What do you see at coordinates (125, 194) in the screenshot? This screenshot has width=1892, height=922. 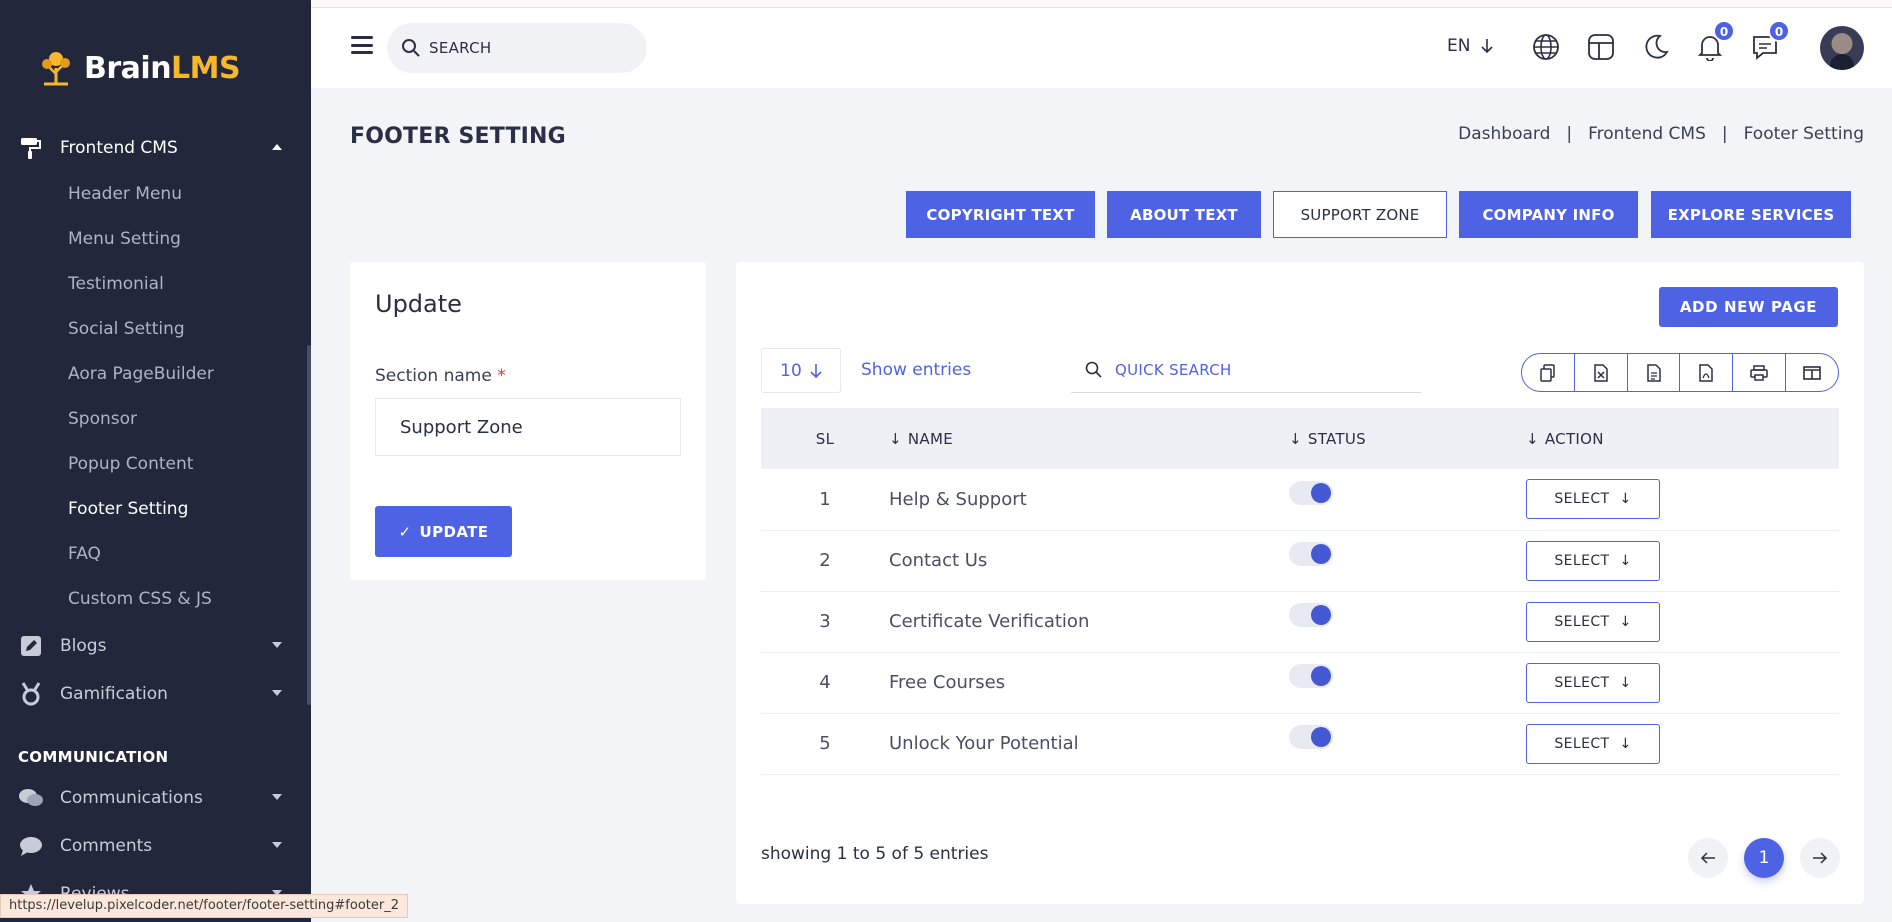 I see `sidebar-item-header-menu: Header Menu` at bounding box center [125, 194].